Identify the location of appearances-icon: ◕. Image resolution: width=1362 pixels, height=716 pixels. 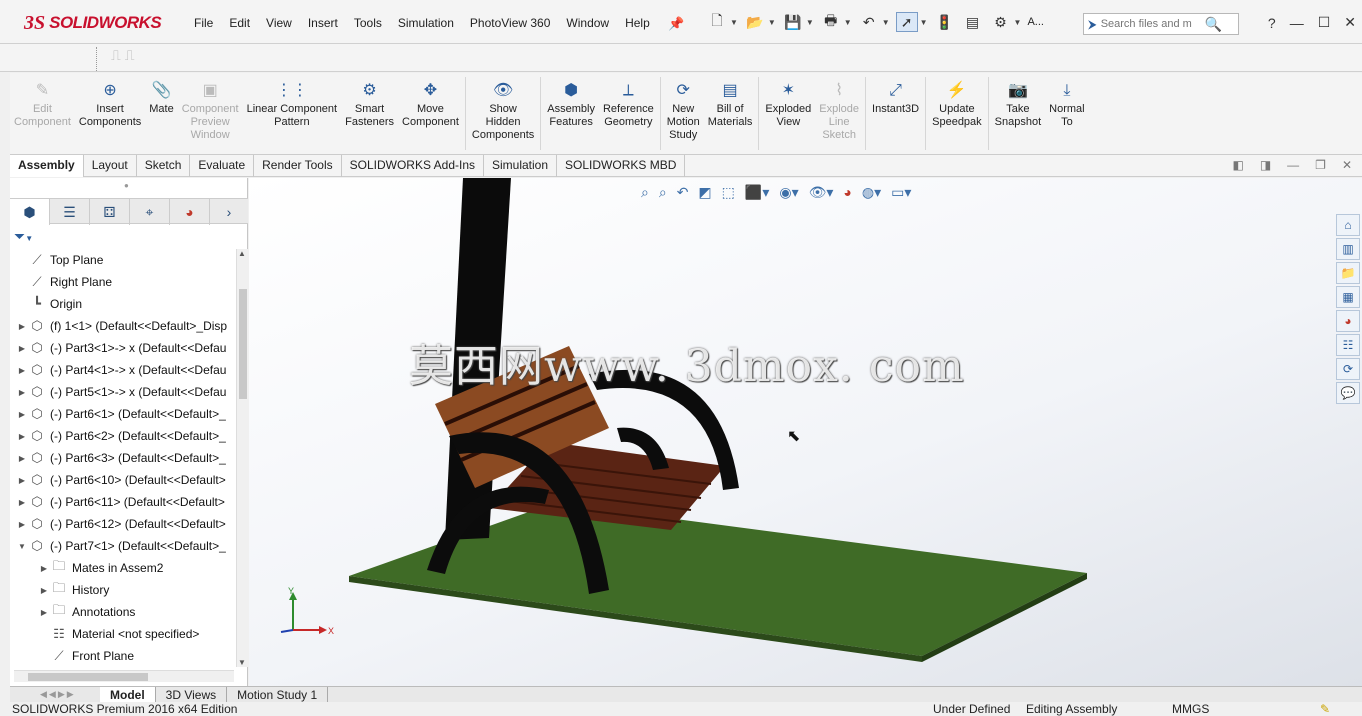
(1348, 321).